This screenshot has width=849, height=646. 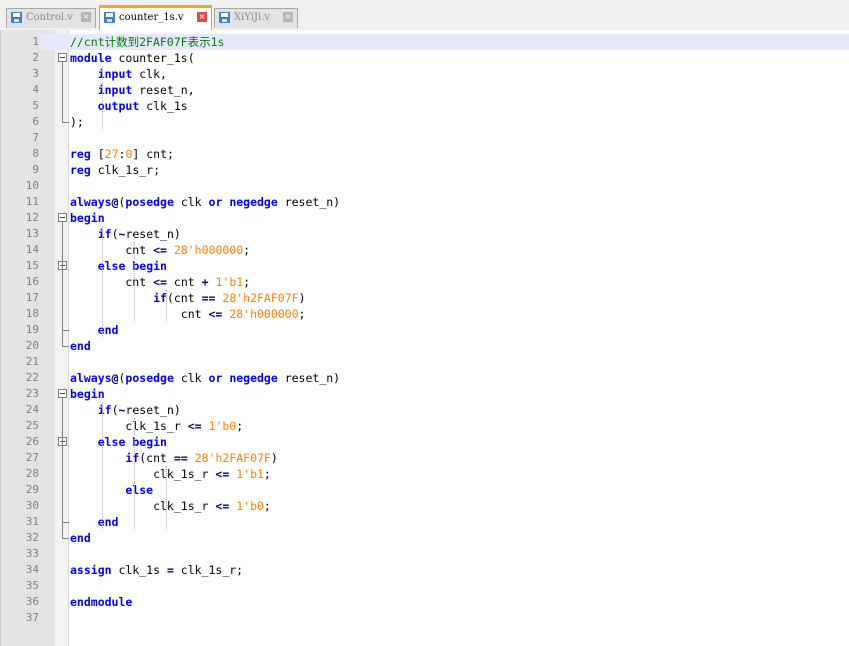 What do you see at coordinates (425, 522) in the screenshot?
I see `code-line: 31 end` at bounding box center [425, 522].